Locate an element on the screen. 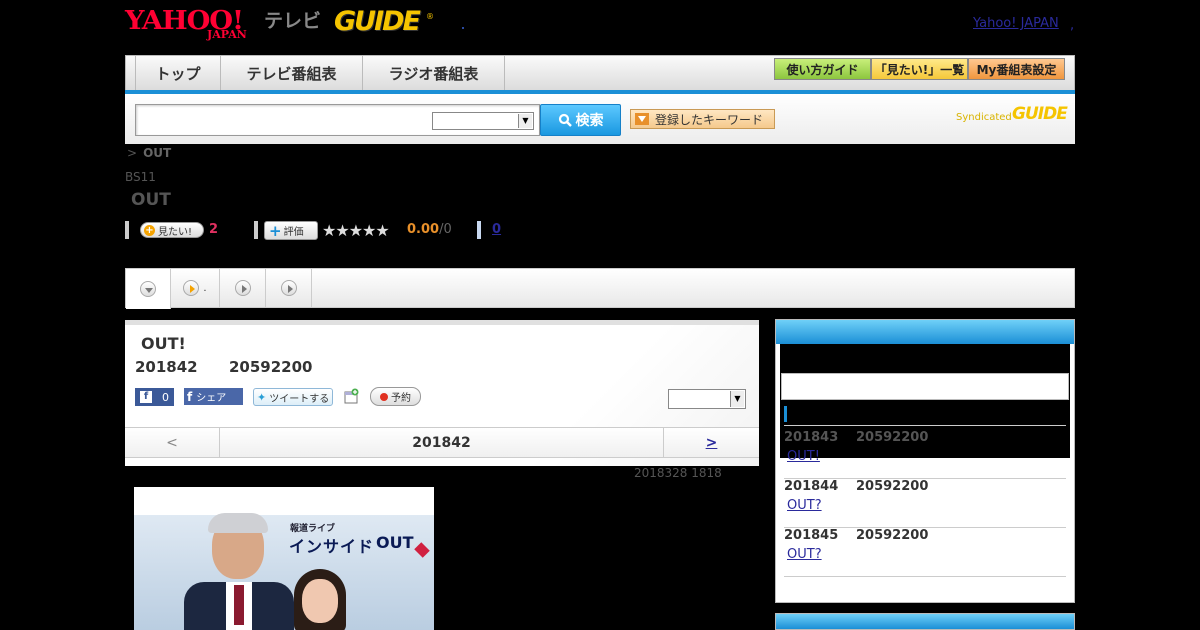 This screenshot has width=1200, height=630. presenter-hair is located at coordinates (238, 523).